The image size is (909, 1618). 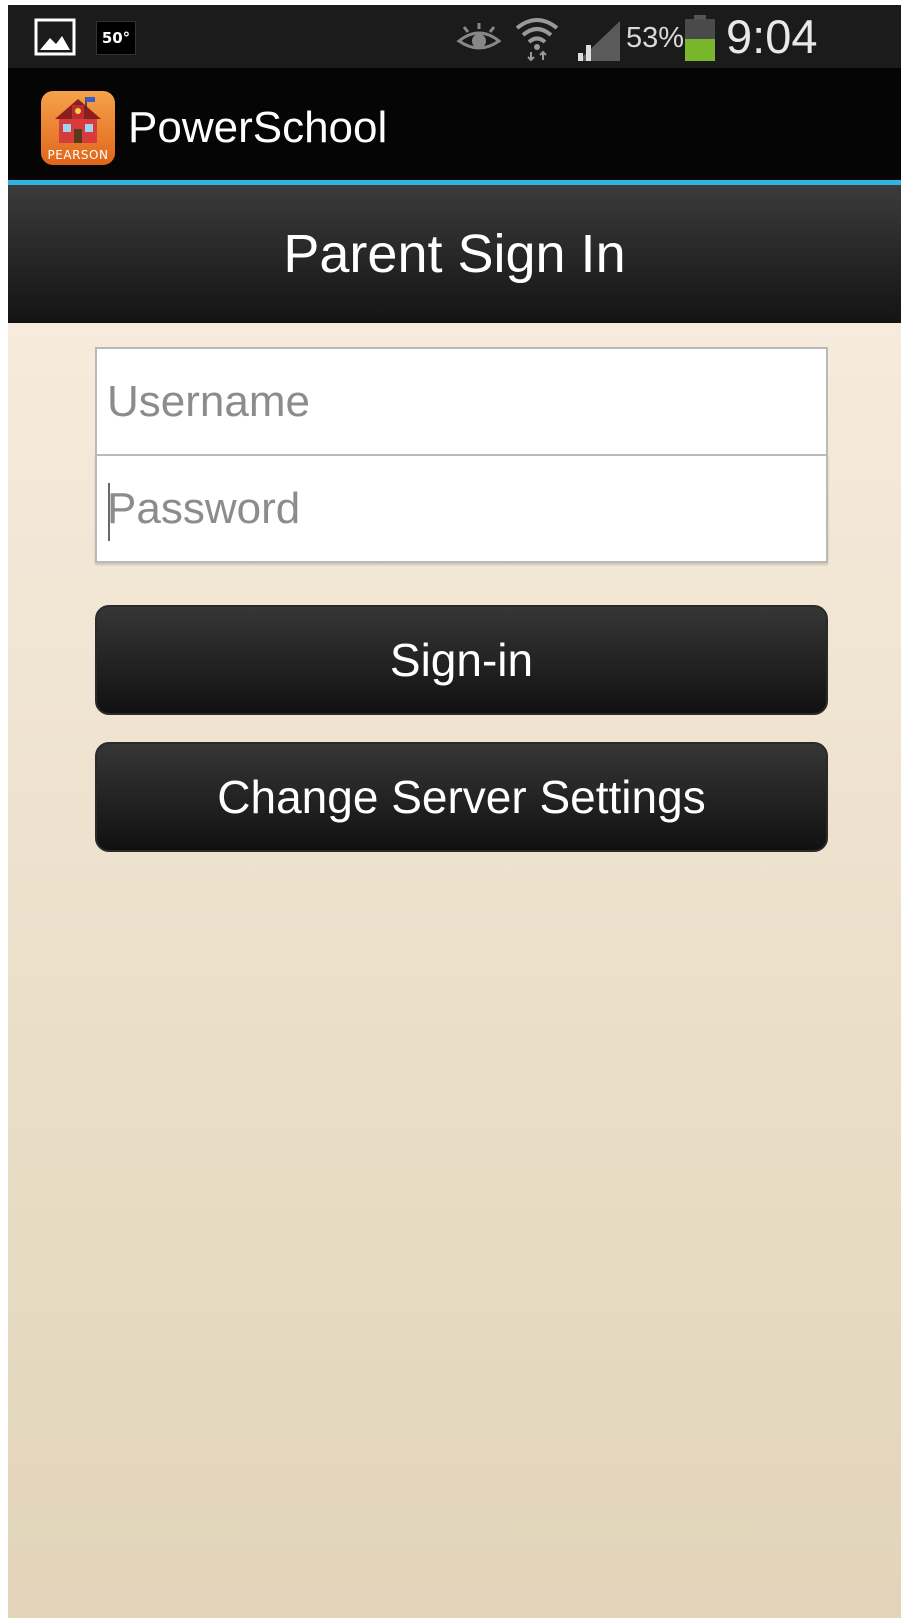 I want to click on password-field-container, so click(x=461, y=508).